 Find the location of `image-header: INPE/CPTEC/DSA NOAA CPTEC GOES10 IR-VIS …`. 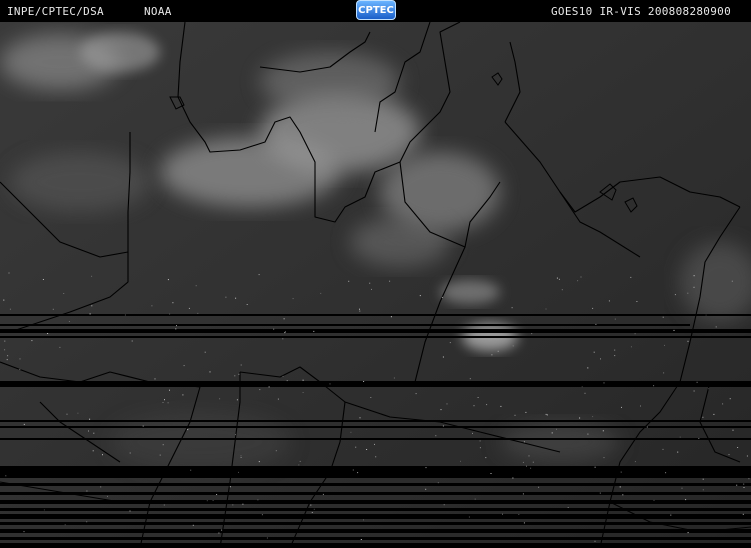

image-header: INPE/CPTEC/DSA NOAA CPTEC GOES10 IR-VIS … is located at coordinates (375, 11).